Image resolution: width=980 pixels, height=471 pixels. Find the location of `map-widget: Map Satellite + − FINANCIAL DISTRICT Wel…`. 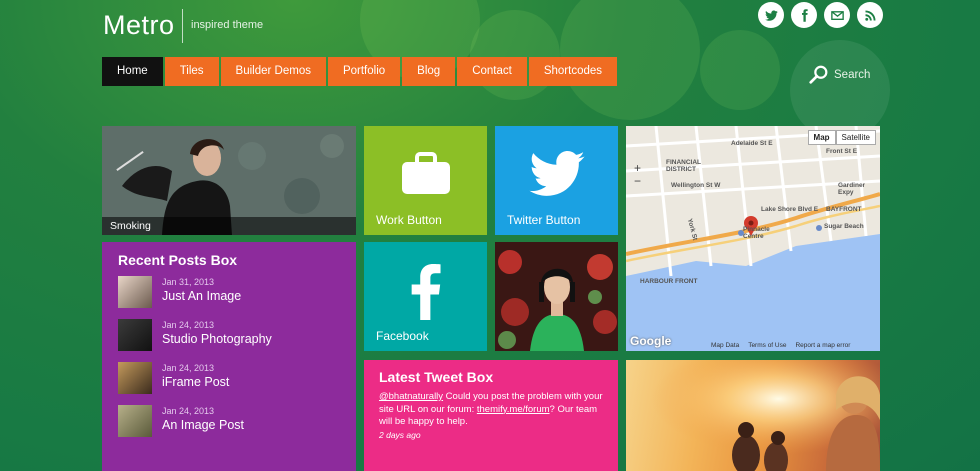

map-widget: Map Satellite + − FINANCIAL DISTRICT Wel… is located at coordinates (753, 238).